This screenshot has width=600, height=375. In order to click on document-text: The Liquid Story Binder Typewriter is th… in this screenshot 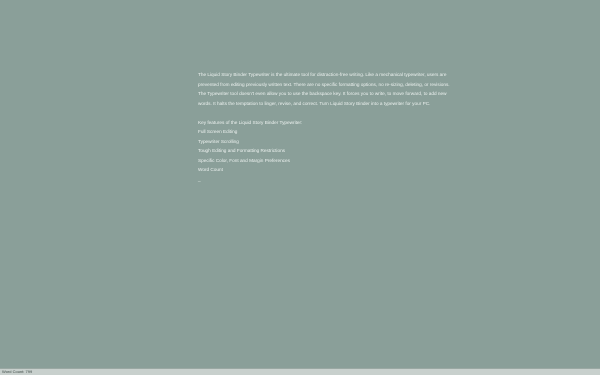, I will do `click(324, 132)`.